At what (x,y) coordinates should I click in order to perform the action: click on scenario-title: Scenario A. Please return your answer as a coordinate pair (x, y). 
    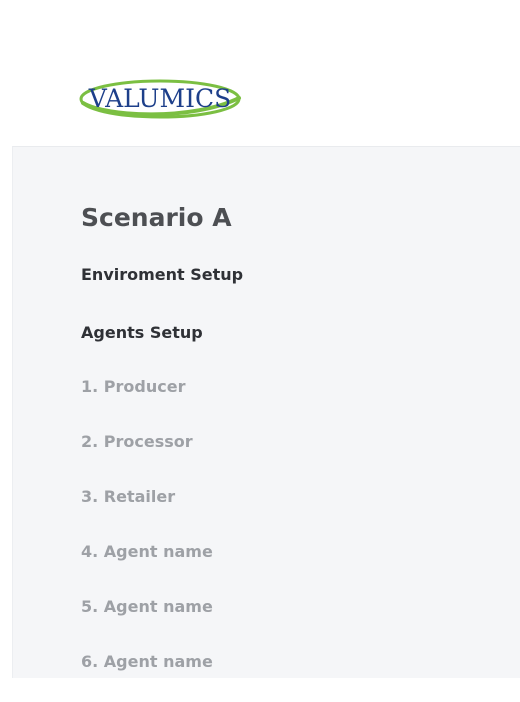
    Looking at the image, I should click on (156, 217).